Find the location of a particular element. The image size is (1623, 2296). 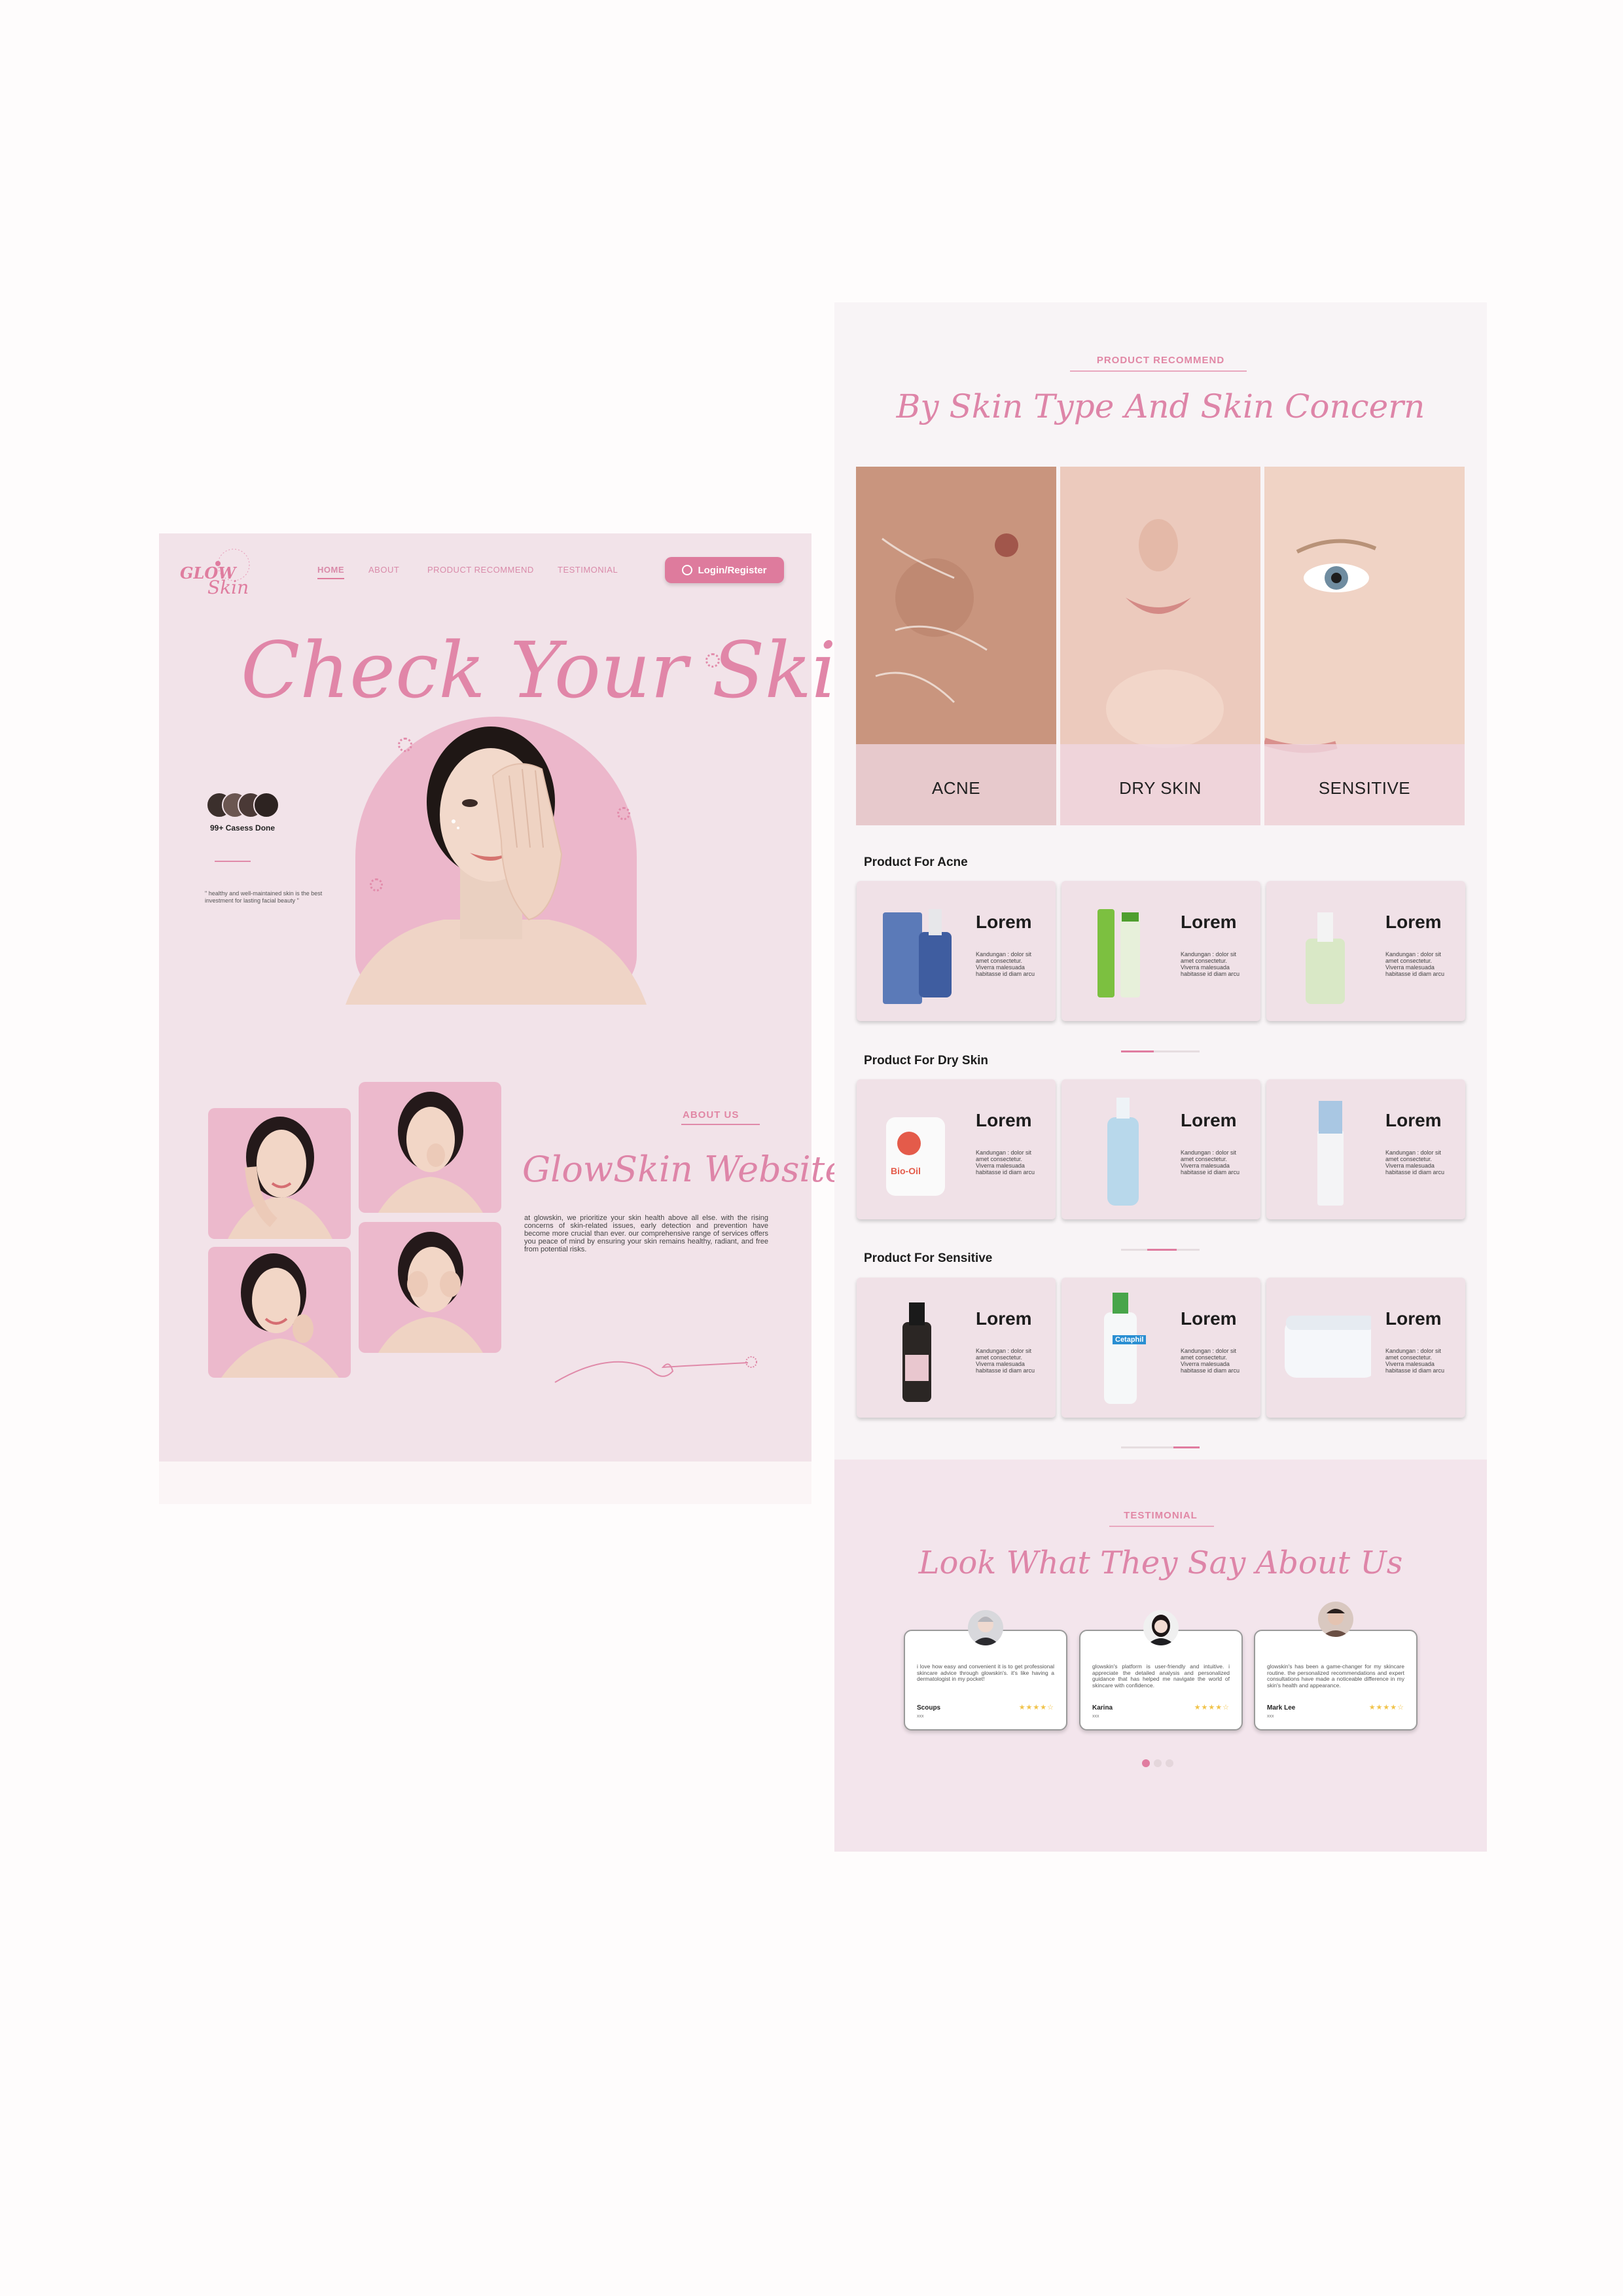

category-title-dry-skin: Product For Dry Skin is located at coordinates (927, 1060).